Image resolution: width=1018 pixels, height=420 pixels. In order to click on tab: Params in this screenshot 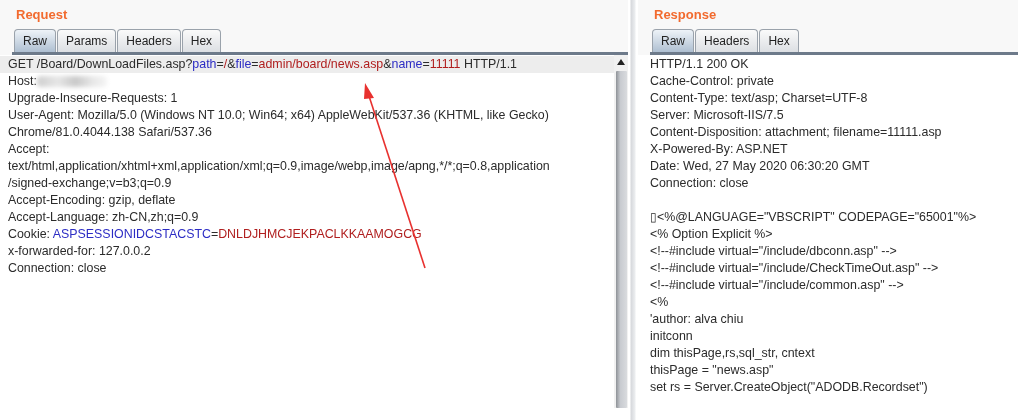, I will do `click(87, 40)`.